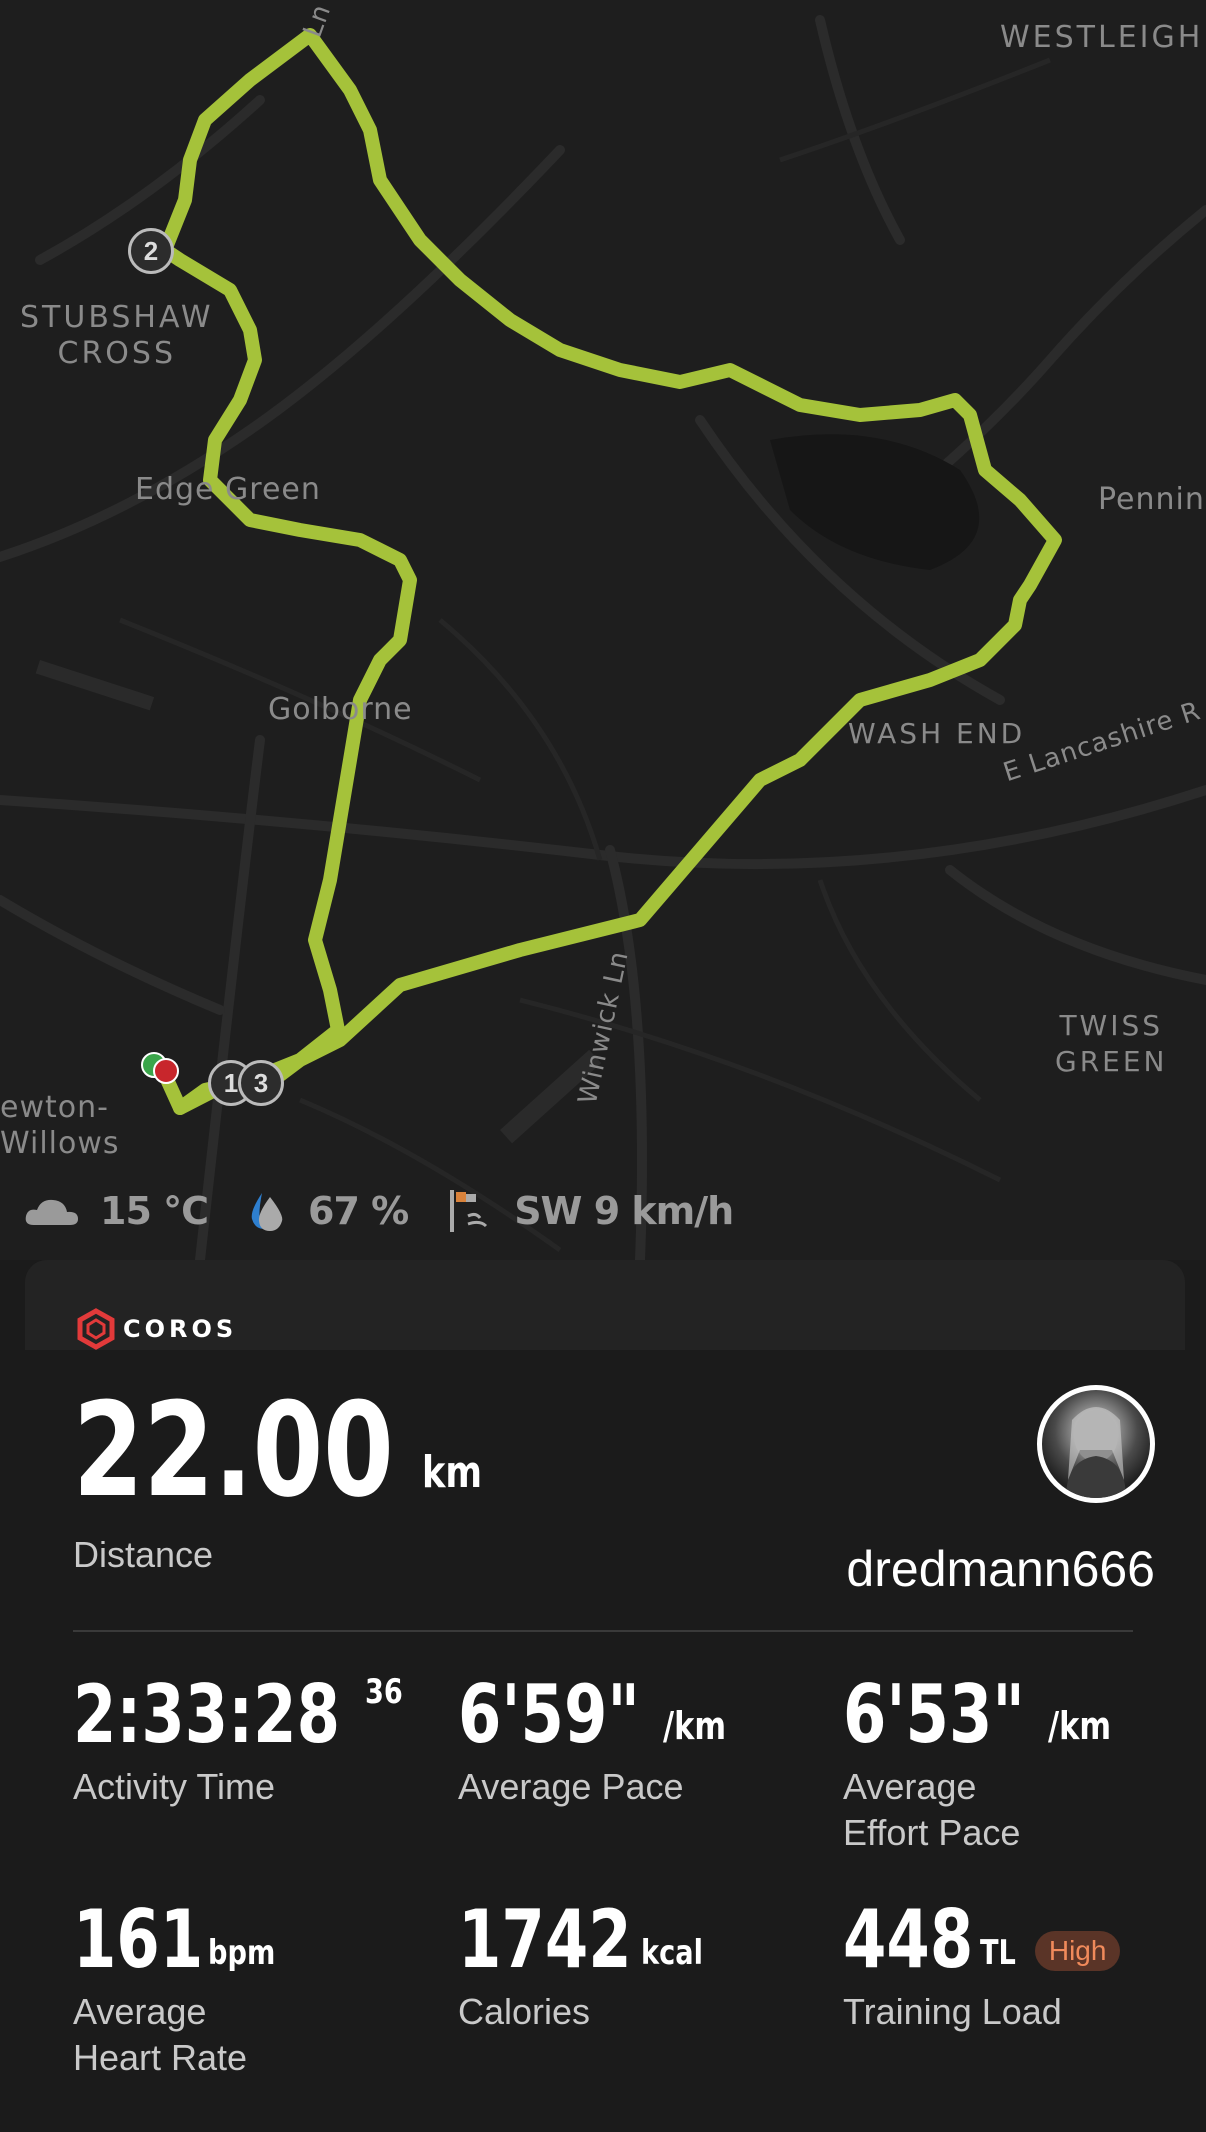 The height and width of the screenshot is (2132, 1206). Describe the element at coordinates (549, 1714) in the screenshot. I see `average-pace-value: 6'59"` at that location.